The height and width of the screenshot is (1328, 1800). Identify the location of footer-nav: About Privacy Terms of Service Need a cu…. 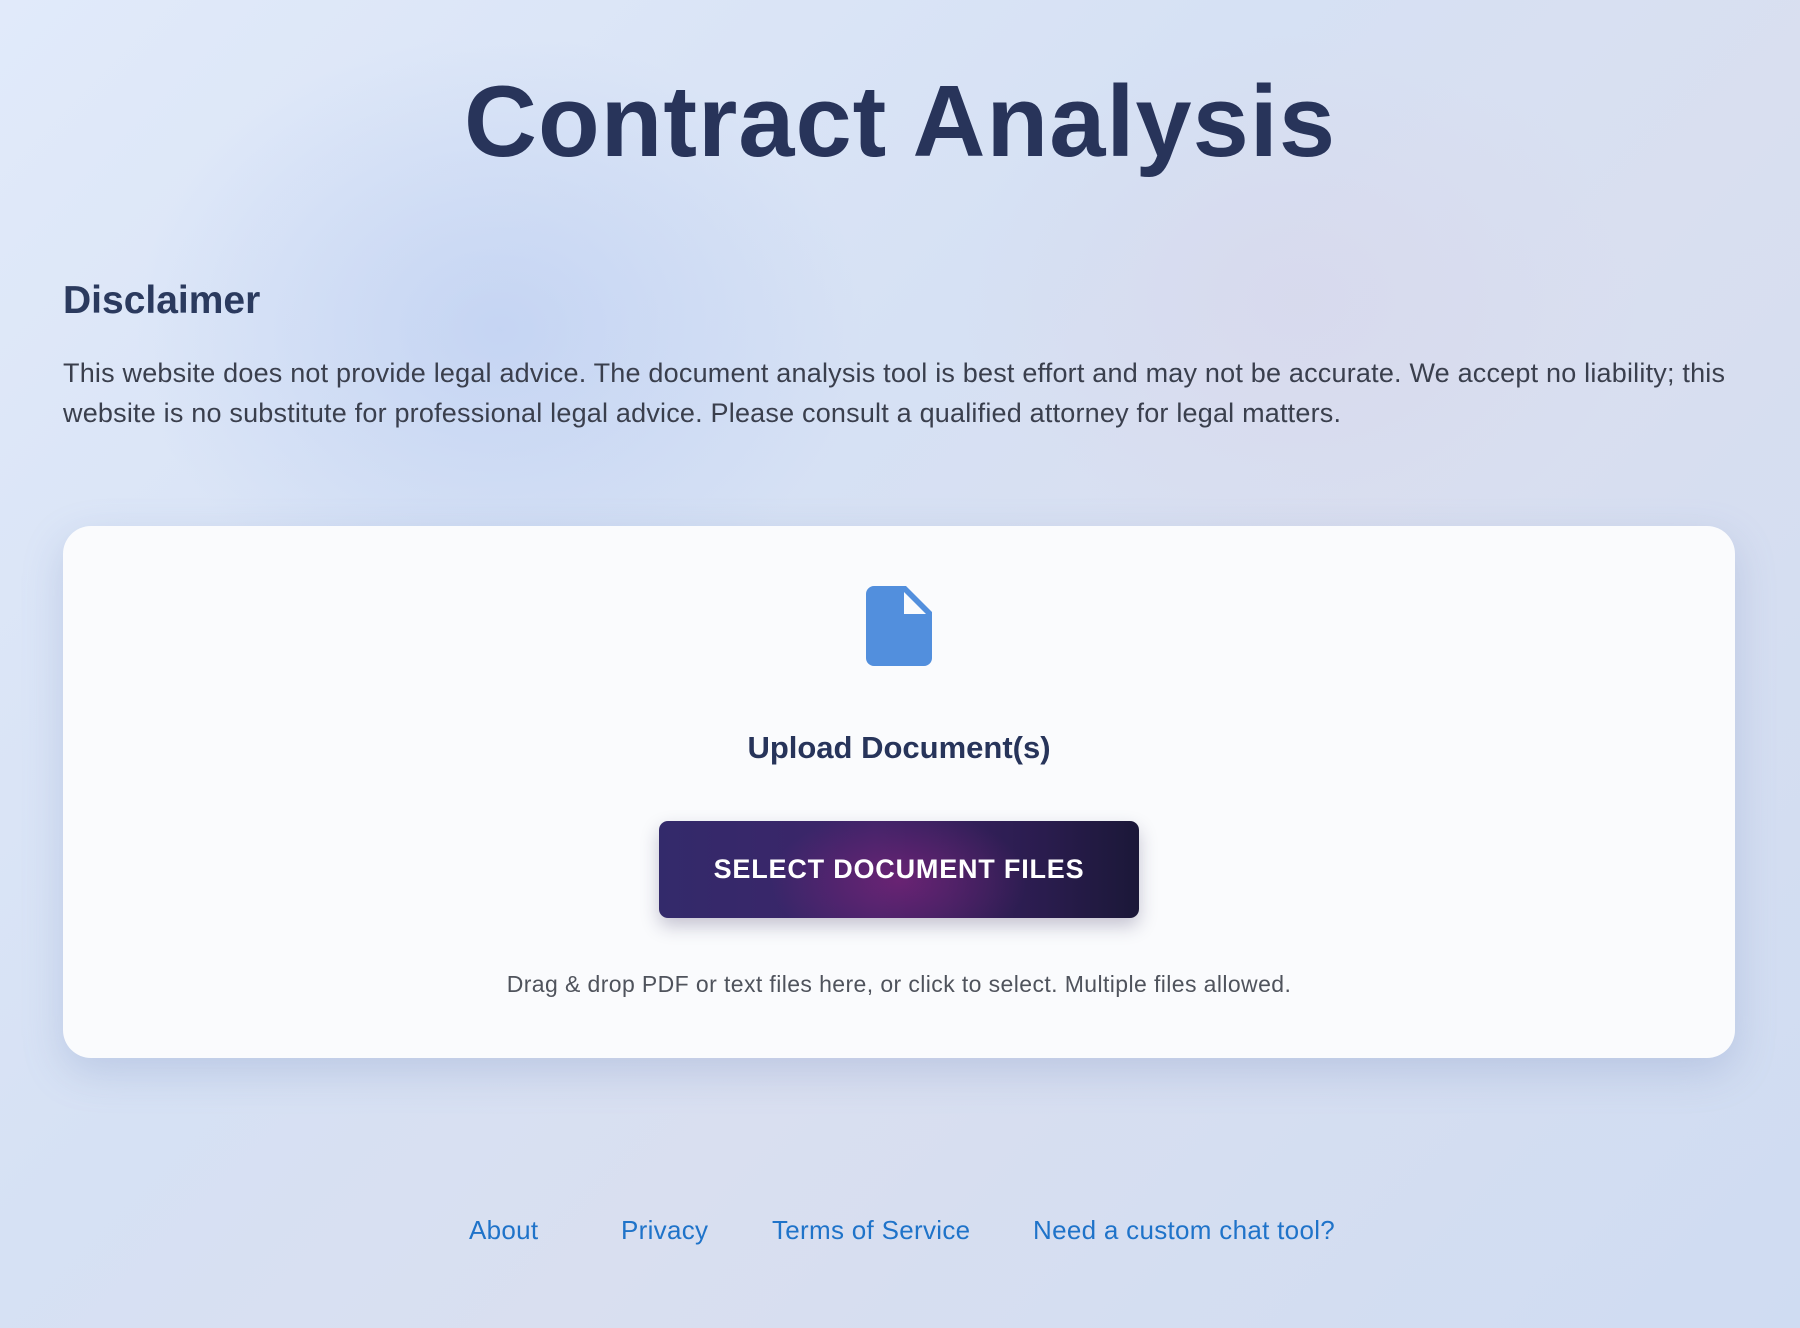
(900, 1235).